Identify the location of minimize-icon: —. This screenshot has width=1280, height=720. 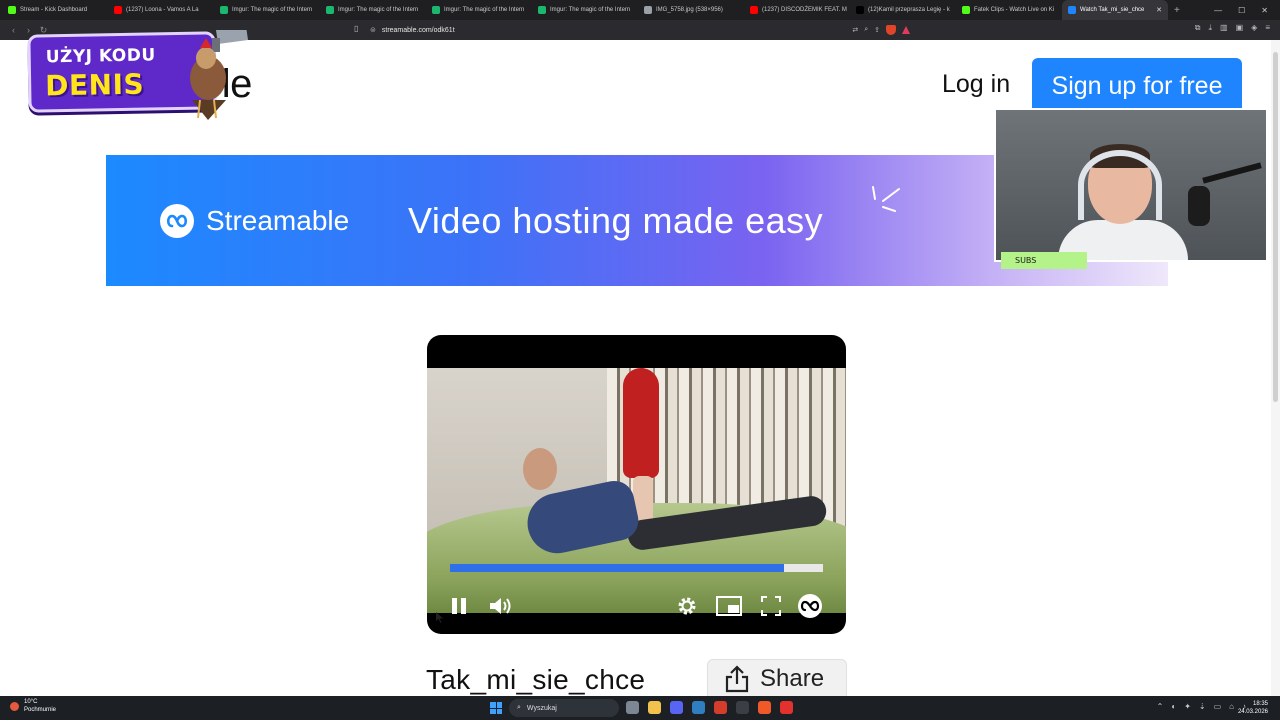
(1218, 10).